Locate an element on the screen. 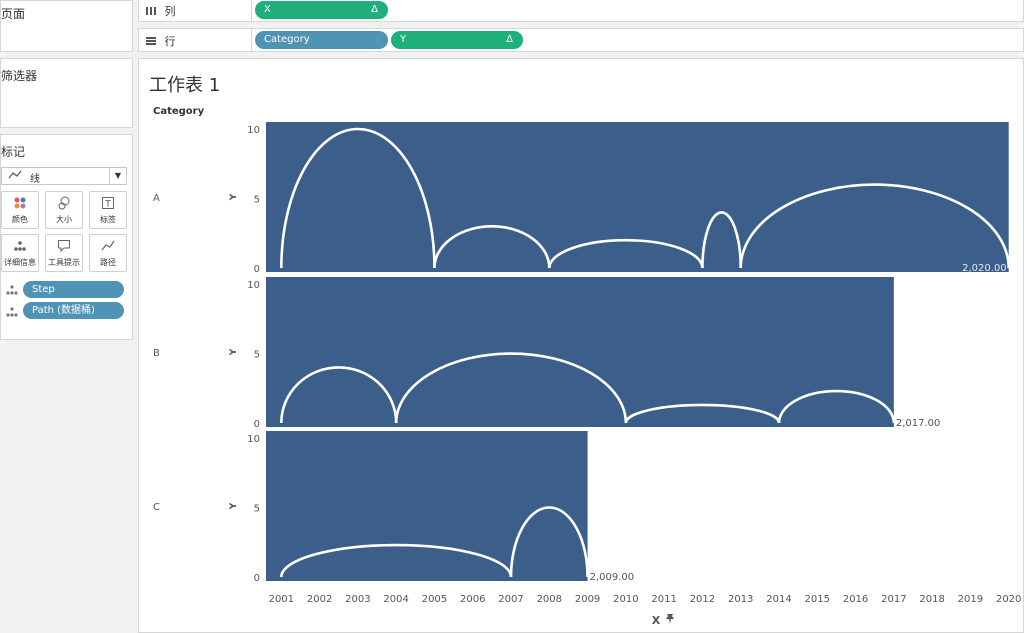 The width and height of the screenshot is (1024, 633). x-tick-label: 2008 is located at coordinates (549, 599).